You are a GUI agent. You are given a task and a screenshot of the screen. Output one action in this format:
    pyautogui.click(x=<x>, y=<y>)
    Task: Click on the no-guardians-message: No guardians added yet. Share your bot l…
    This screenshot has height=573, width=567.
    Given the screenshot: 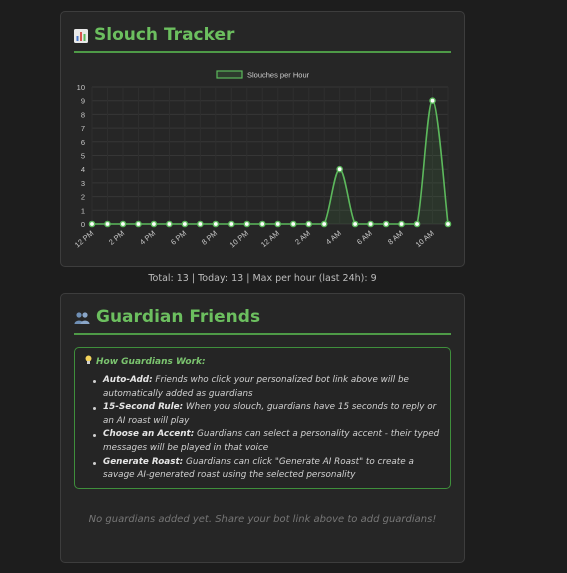 What is the action you would take?
    pyautogui.click(x=262, y=519)
    